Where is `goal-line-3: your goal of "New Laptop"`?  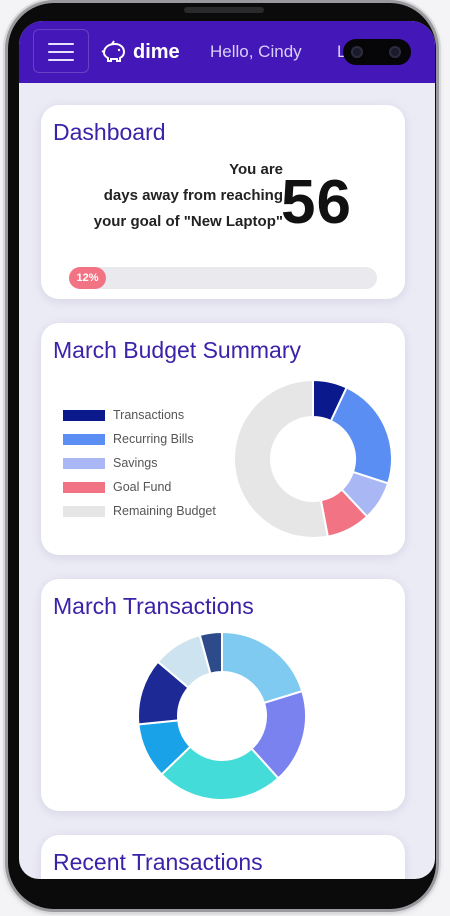 goal-line-3: your goal of "New Laptop" is located at coordinates (188, 221).